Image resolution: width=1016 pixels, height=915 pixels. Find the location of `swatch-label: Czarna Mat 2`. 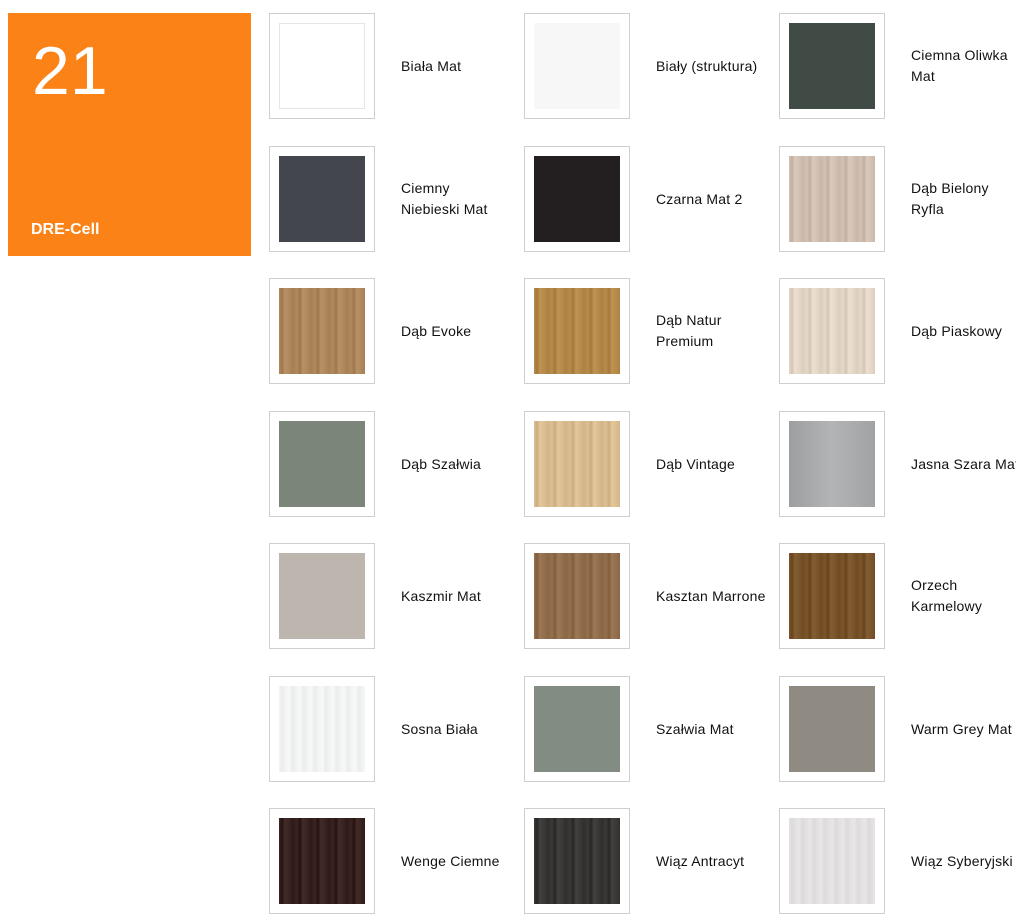

swatch-label: Czarna Mat 2 is located at coordinates (699, 198).